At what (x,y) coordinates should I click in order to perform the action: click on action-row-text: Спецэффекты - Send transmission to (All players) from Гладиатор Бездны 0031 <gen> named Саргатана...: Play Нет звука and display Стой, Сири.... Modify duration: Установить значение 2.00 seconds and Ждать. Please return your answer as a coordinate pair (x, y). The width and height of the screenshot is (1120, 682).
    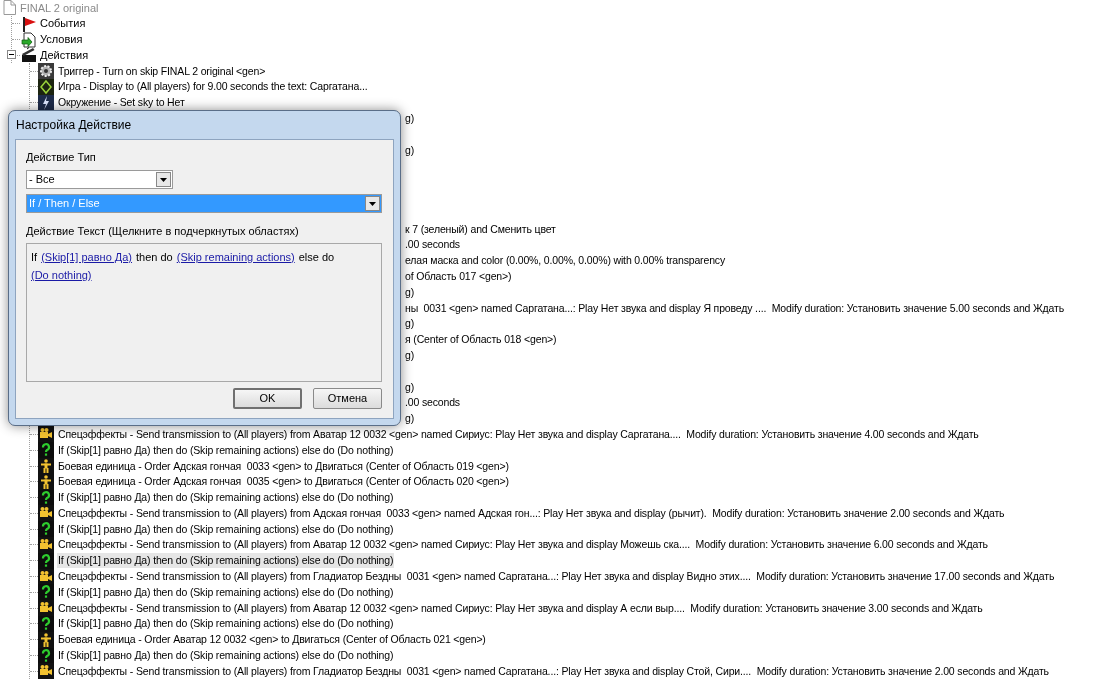
    Looking at the image, I should click on (553, 671).